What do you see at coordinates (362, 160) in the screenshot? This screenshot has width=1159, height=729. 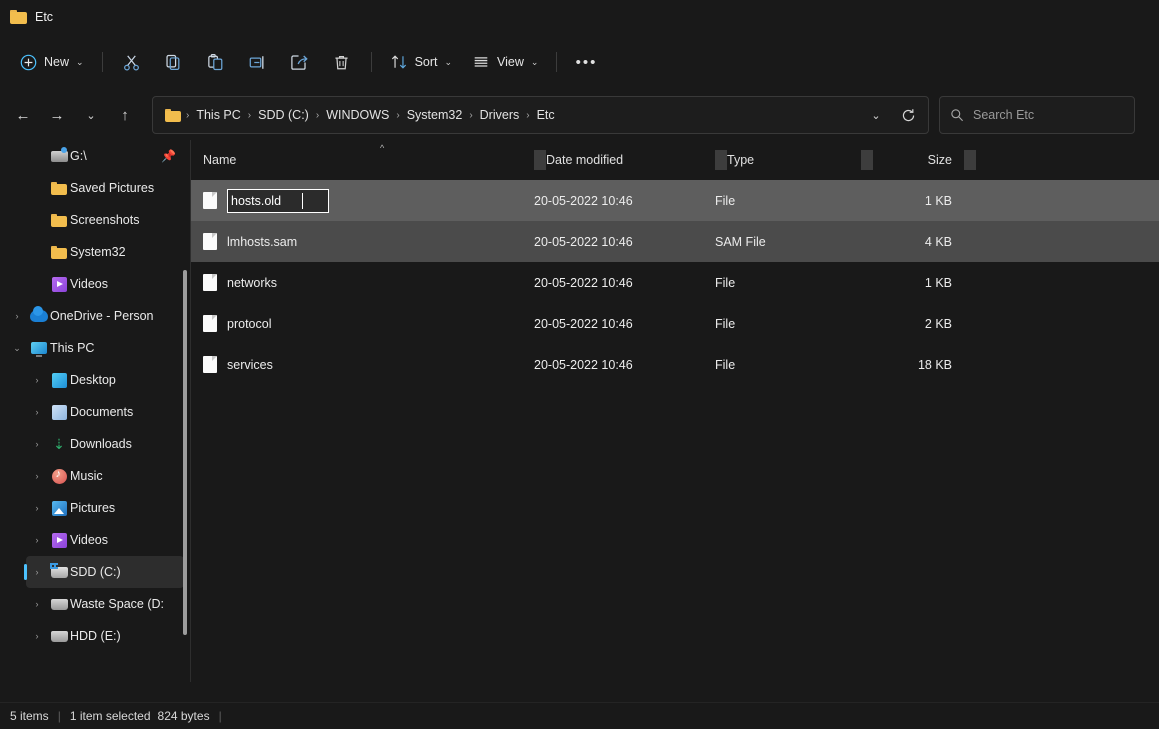 I see `column-header-name: Name ^` at bounding box center [362, 160].